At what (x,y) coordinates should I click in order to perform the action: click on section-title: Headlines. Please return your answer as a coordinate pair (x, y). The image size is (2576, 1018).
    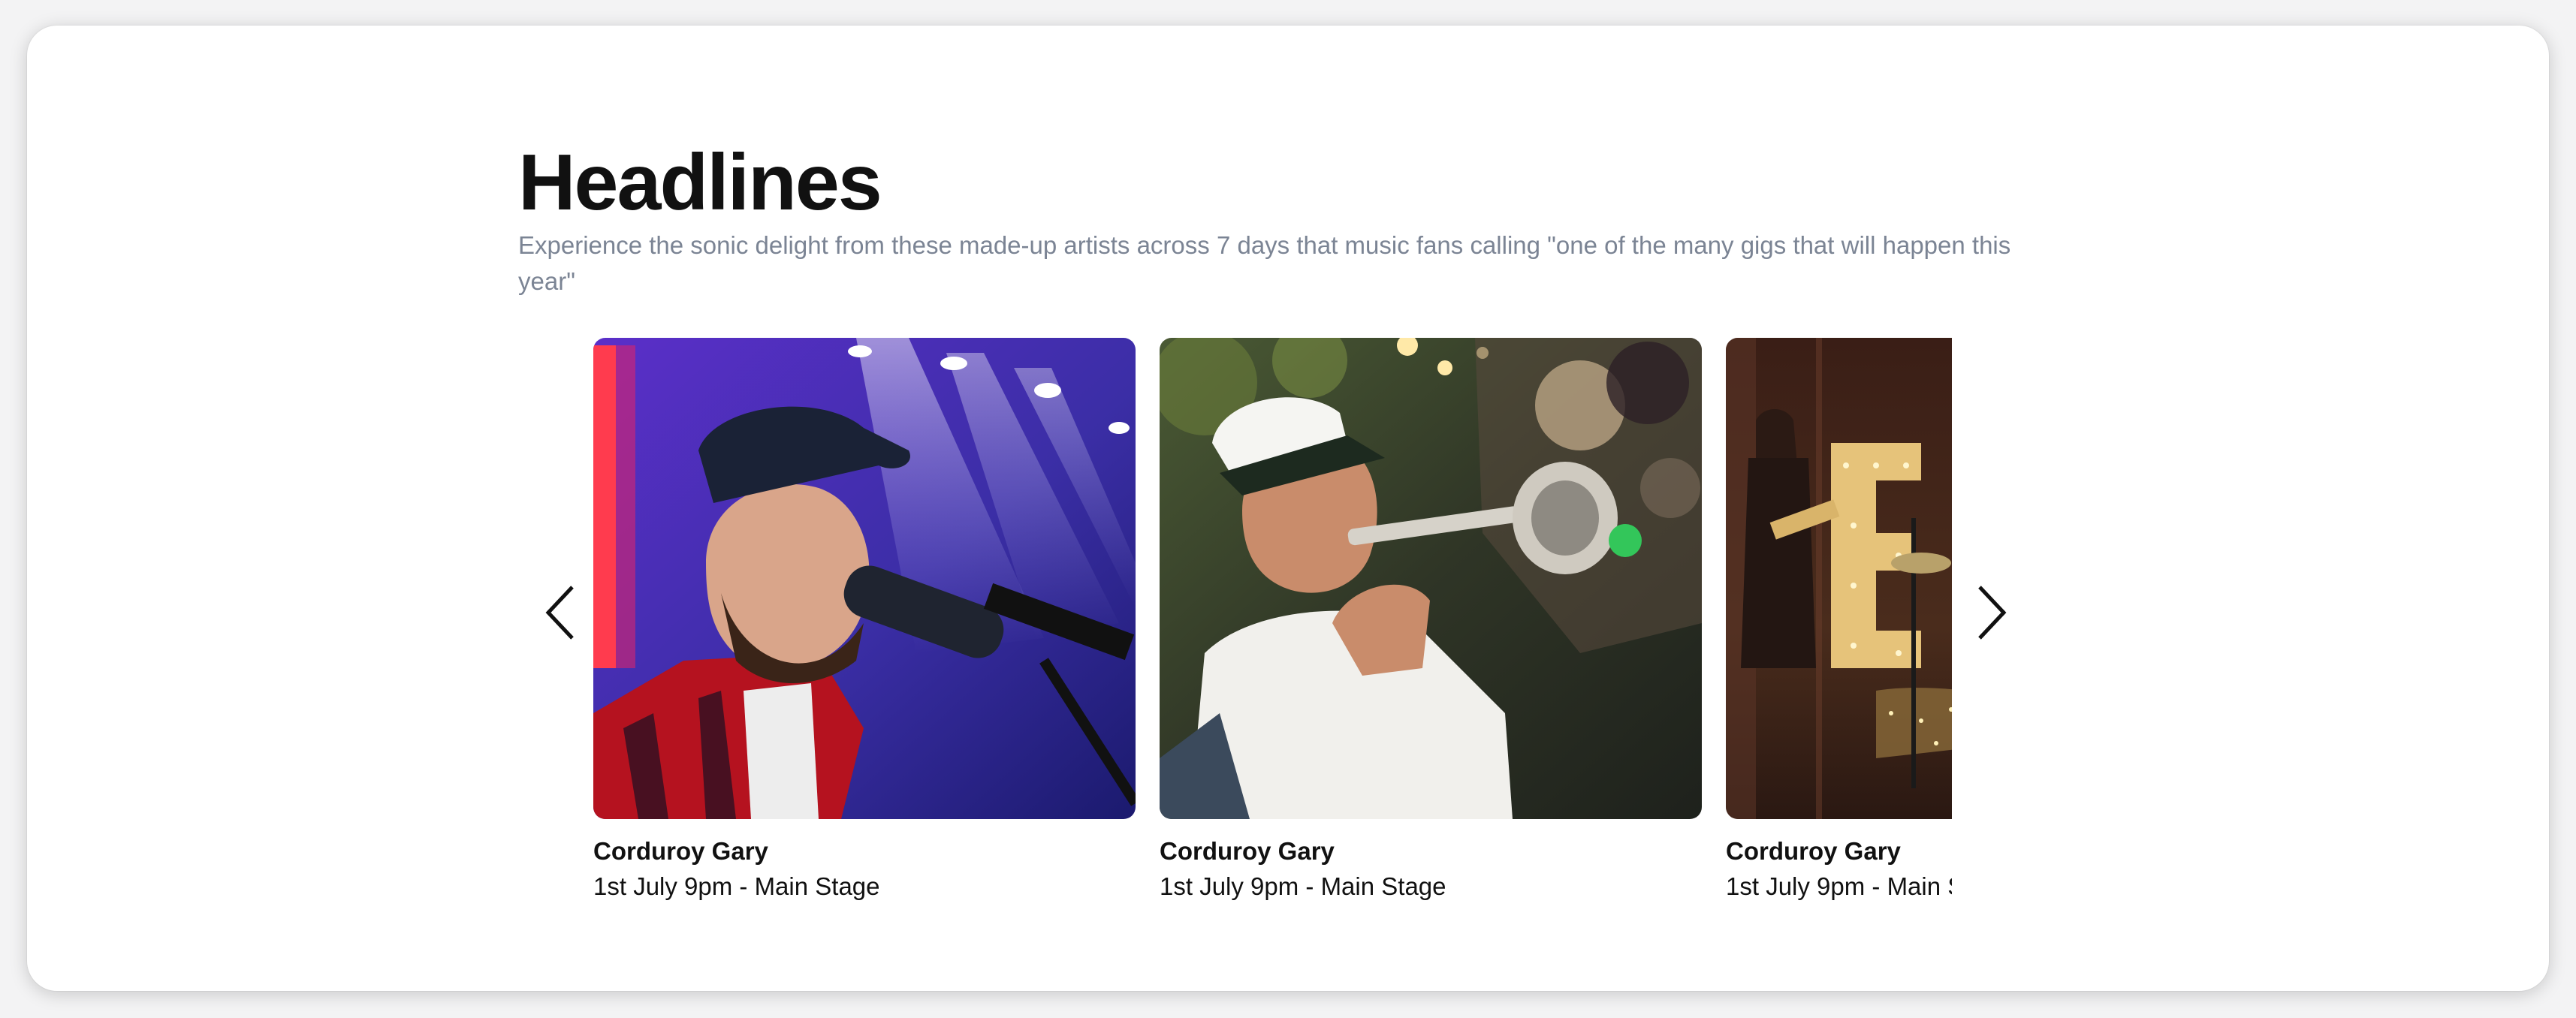
    Looking at the image, I should click on (700, 182).